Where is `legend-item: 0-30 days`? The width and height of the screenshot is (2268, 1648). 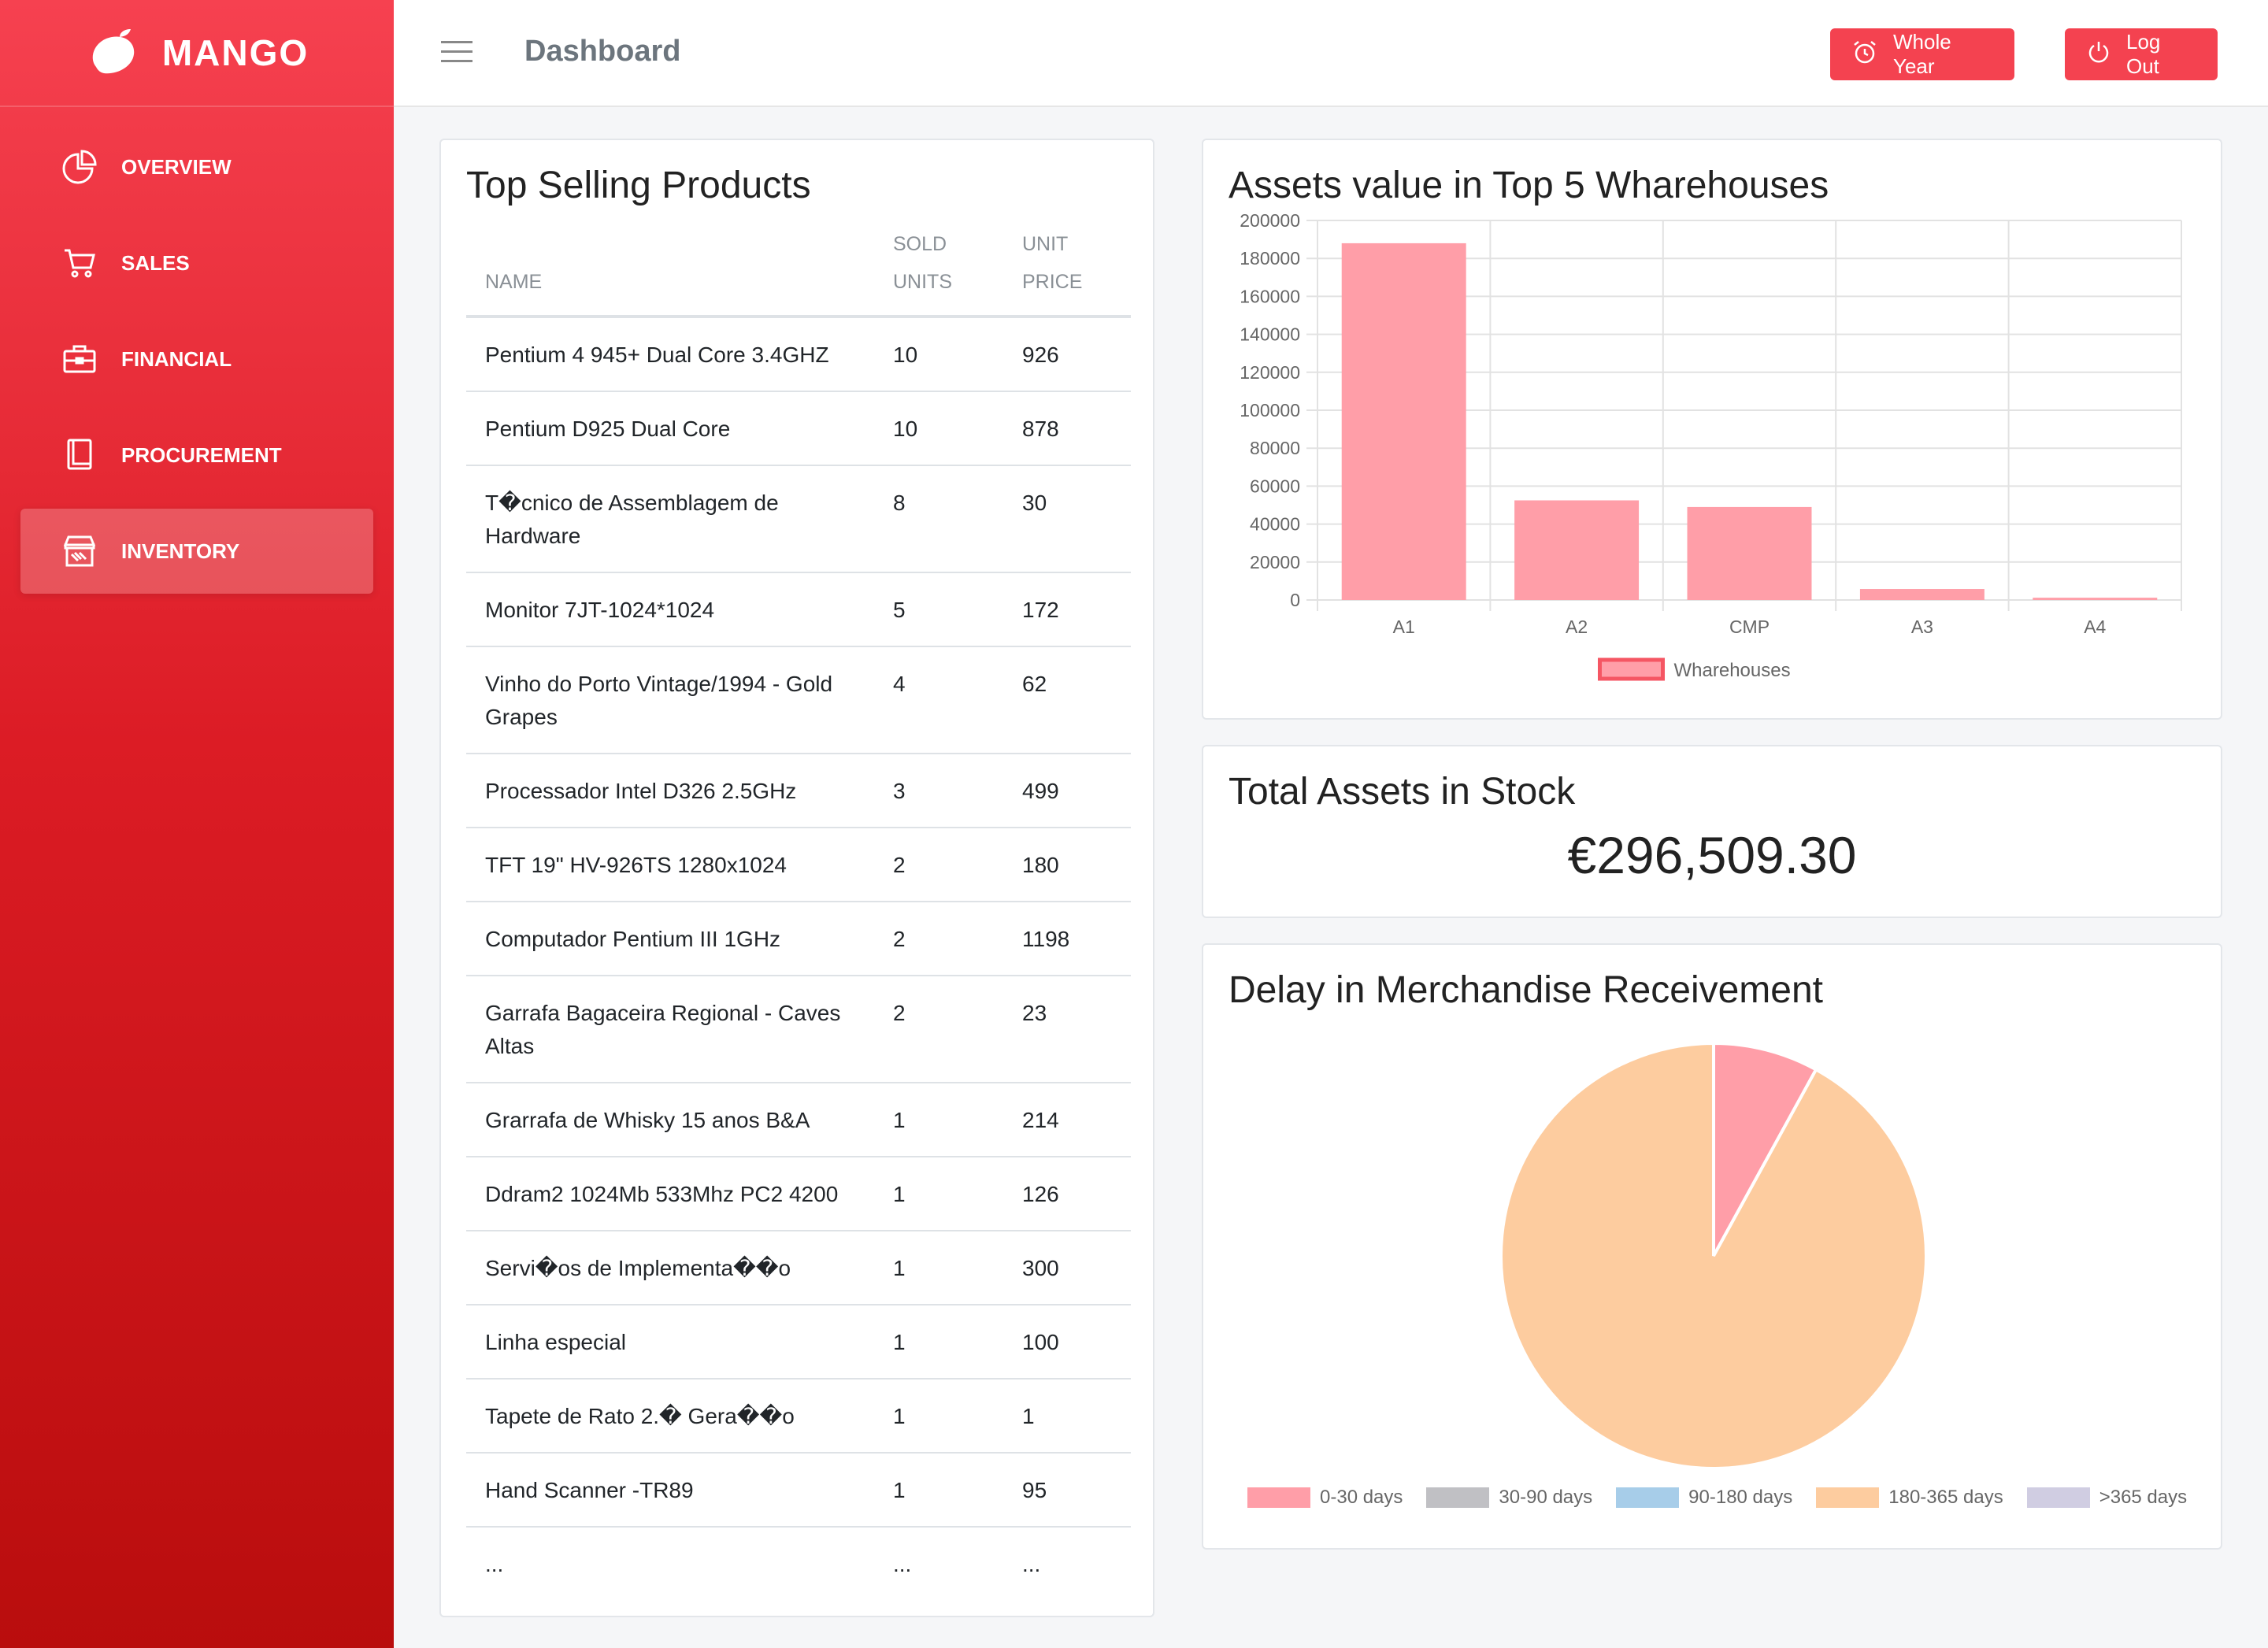
legend-item: 0-30 days is located at coordinates (1325, 1498).